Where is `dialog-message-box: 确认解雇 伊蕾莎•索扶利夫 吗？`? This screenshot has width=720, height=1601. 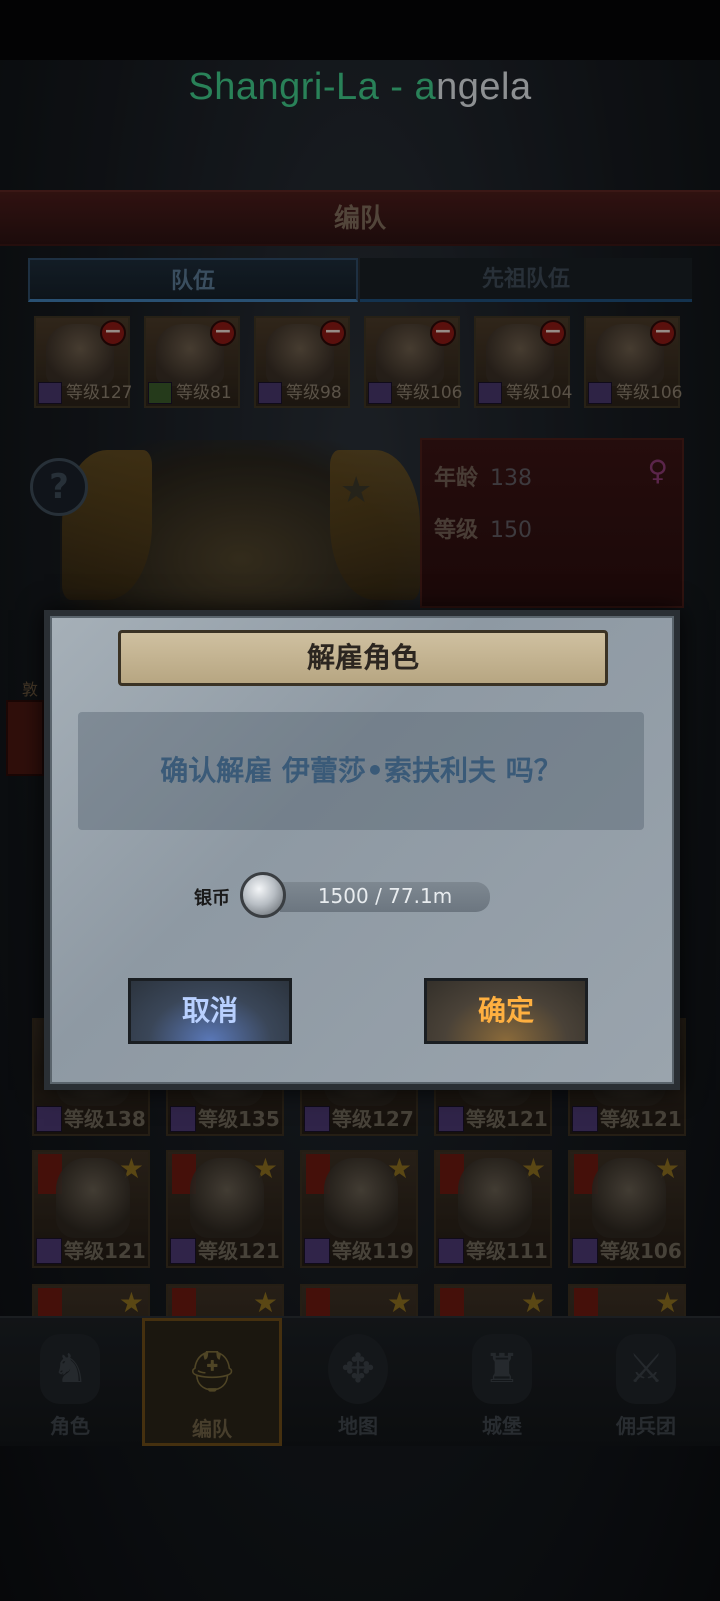 dialog-message-box: 确认解雇 伊蕾莎•索扶利夫 吗？ is located at coordinates (361, 771).